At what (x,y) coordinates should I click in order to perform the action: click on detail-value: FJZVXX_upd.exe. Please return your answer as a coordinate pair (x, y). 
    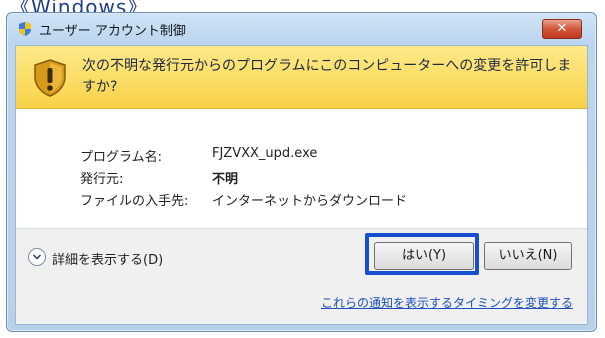
    Looking at the image, I should click on (265, 153).